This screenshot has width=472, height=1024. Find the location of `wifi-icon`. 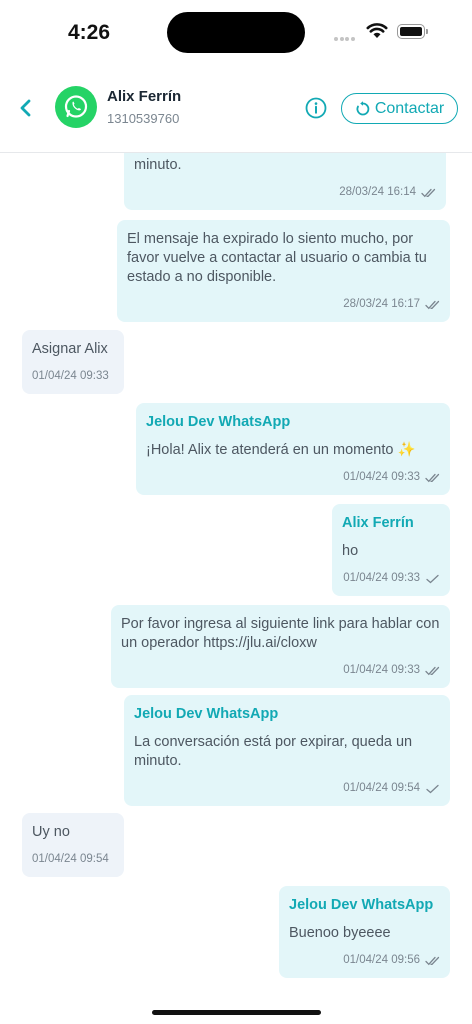

wifi-icon is located at coordinates (377, 30).